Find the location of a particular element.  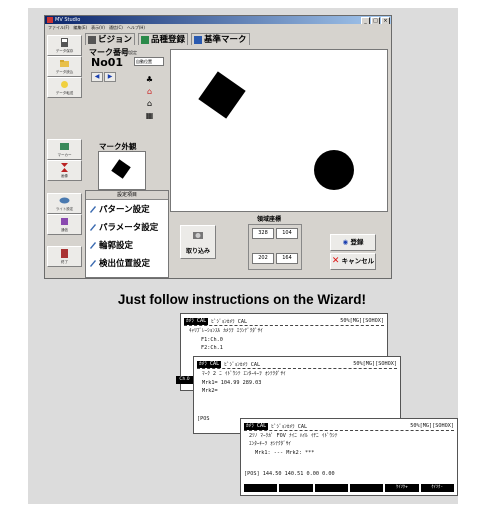

light-icon is located at coordinates (64, 200).